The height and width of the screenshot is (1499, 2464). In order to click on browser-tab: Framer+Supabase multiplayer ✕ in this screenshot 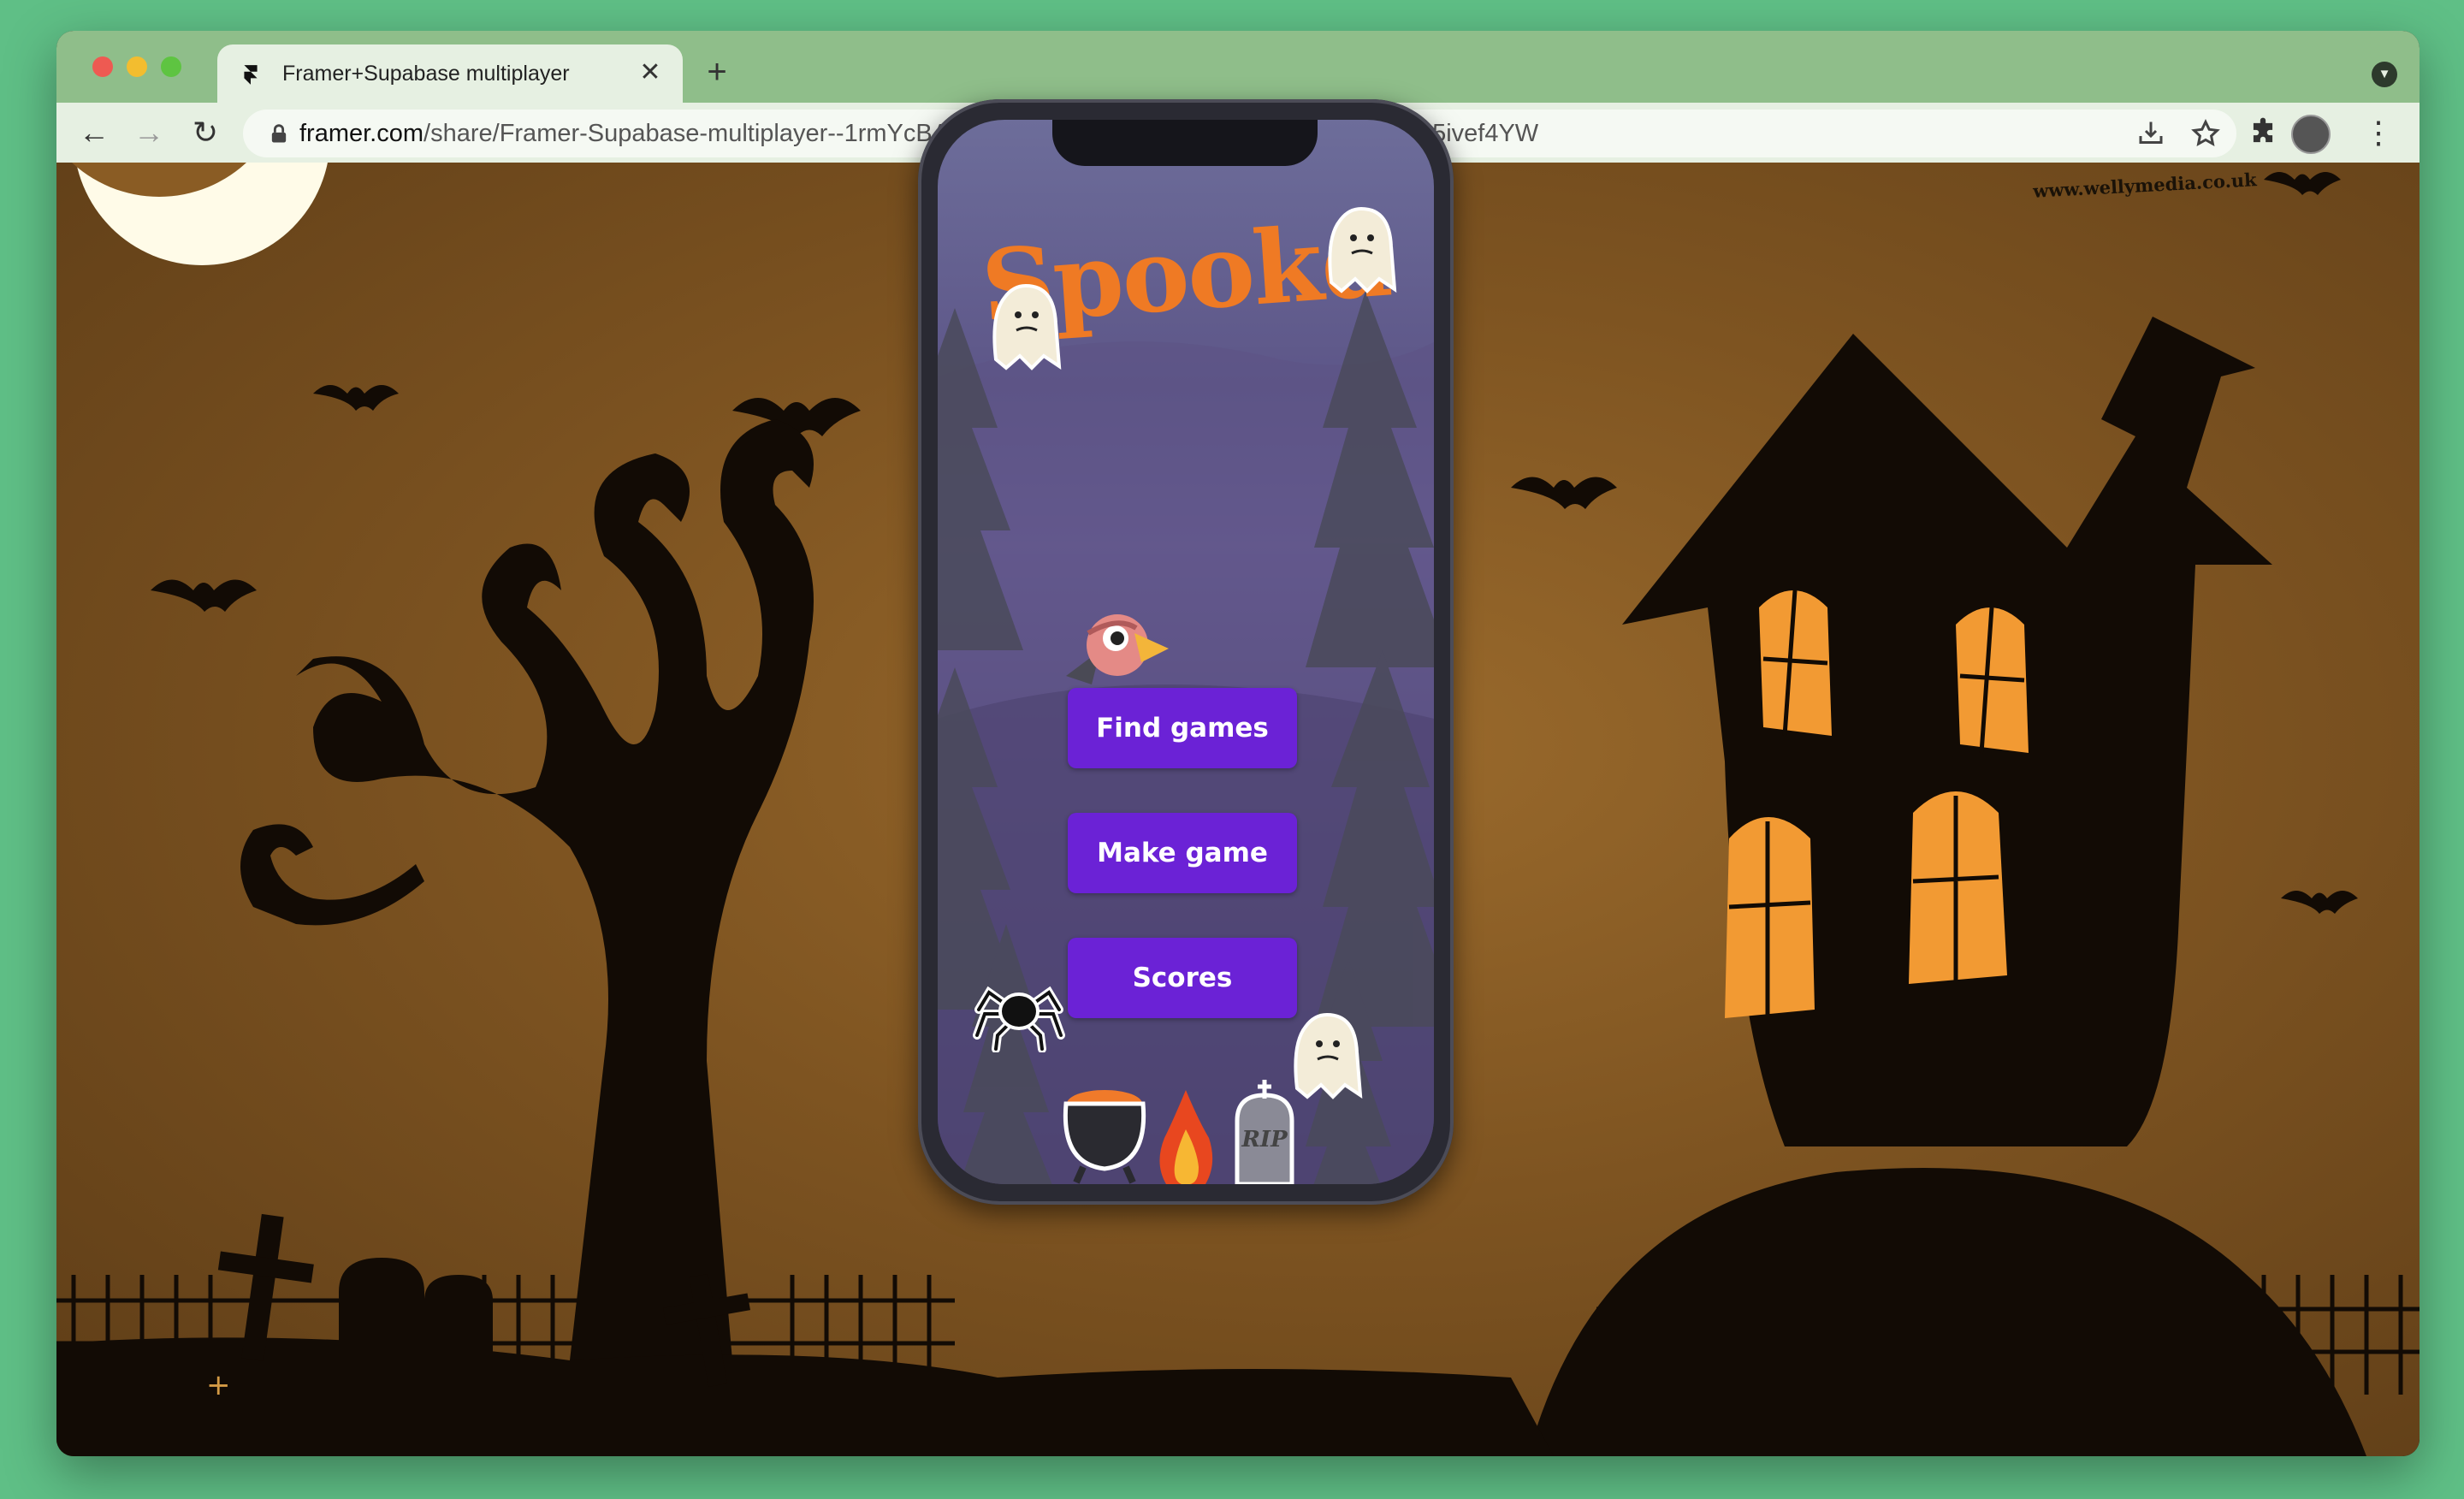, I will do `click(450, 74)`.